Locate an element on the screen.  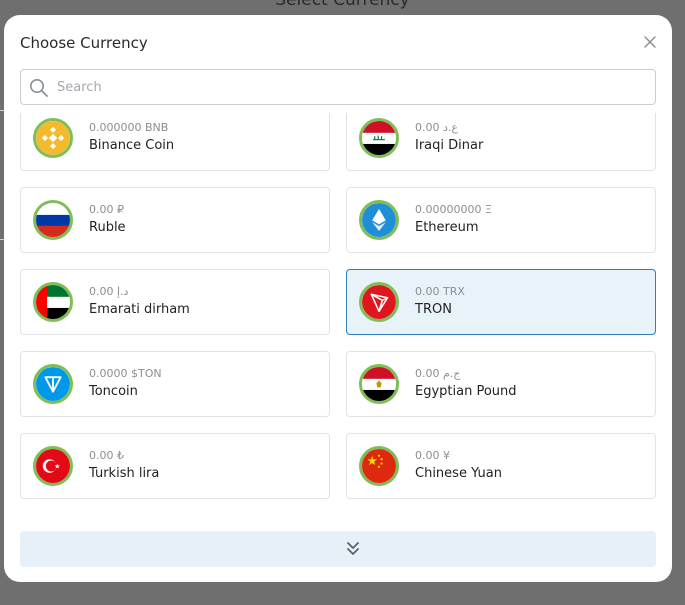
currency-amount: 0.00 TRX is located at coordinates (440, 291).